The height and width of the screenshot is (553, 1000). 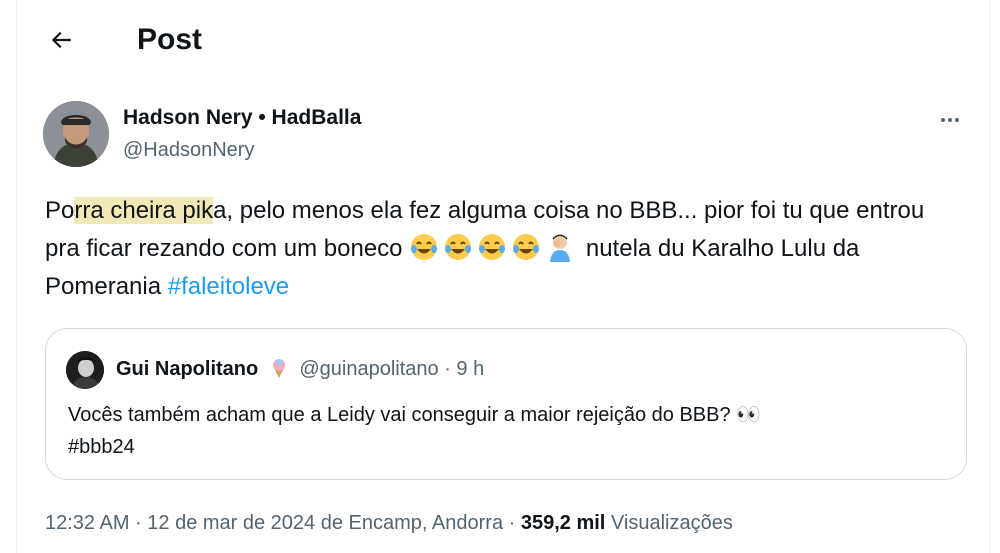 I want to click on avatar, so click(x=76, y=134).